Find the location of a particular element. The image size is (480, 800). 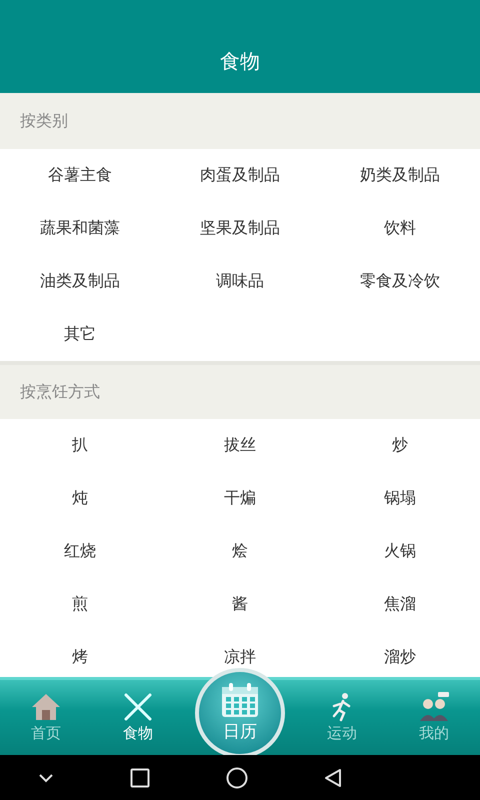

page-title: 食物 is located at coordinates (240, 61).